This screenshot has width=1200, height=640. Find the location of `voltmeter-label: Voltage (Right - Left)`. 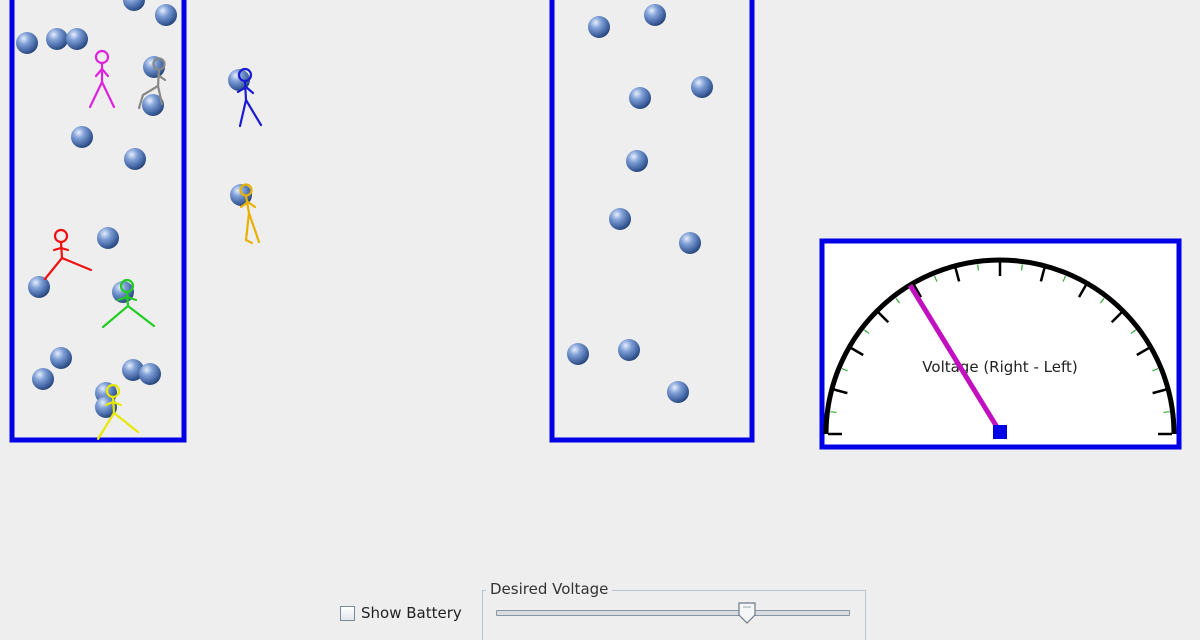

voltmeter-label: Voltage (Right - Left) is located at coordinates (999, 367).